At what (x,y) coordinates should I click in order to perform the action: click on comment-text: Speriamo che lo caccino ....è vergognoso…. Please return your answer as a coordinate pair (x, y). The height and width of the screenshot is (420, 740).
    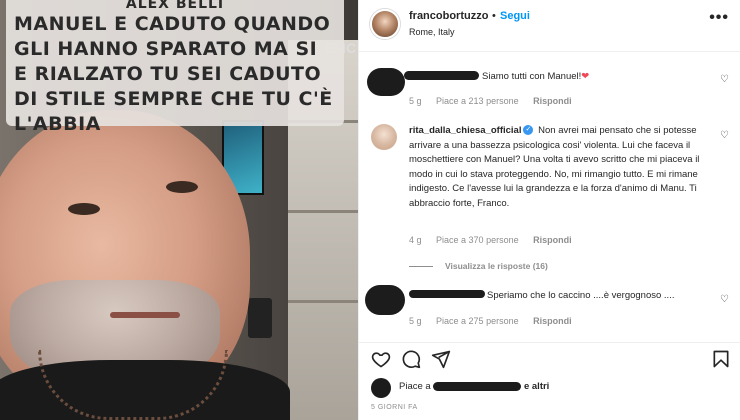
    Looking at the image, I should click on (597, 296).